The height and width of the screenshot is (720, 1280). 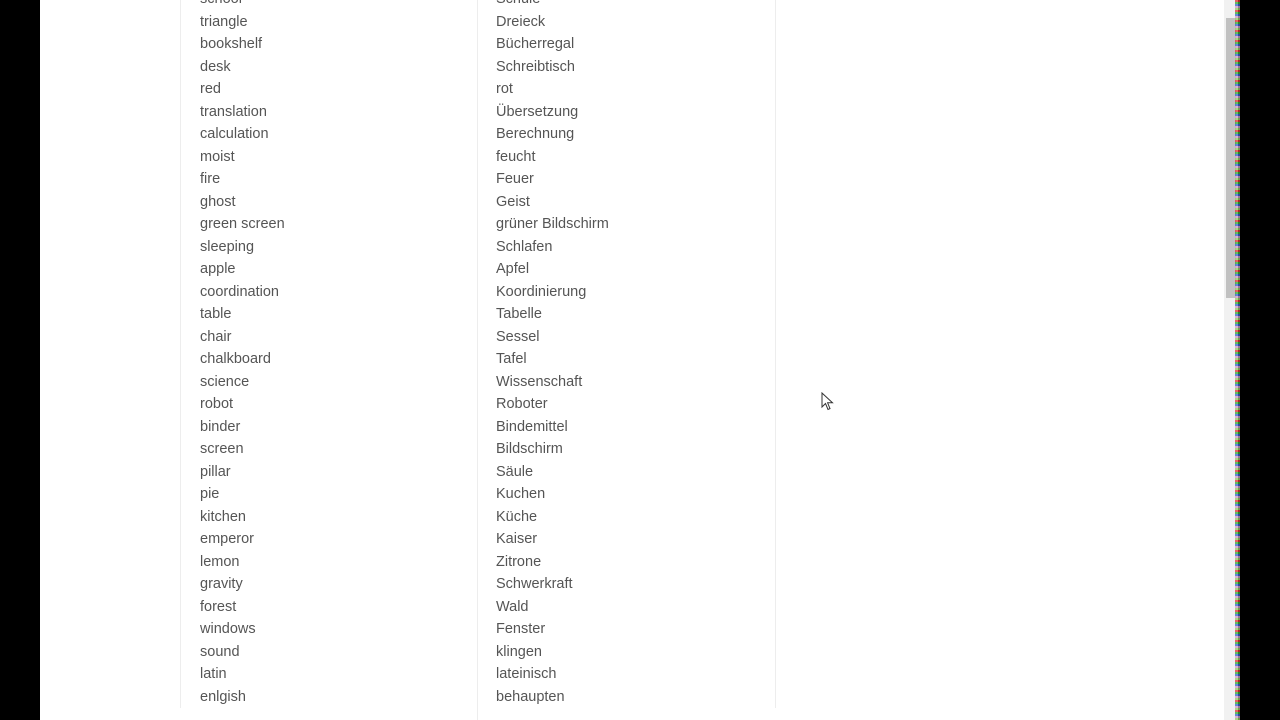 I want to click on english-word: pie, so click(x=210, y=494).